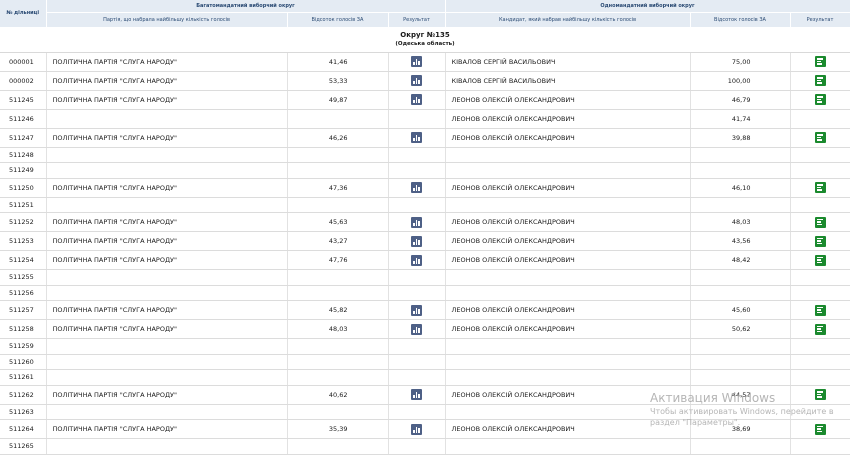 Image resolution: width=850 pixels, height=455 pixels. I want to click on station-number: 511256, so click(23, 293).